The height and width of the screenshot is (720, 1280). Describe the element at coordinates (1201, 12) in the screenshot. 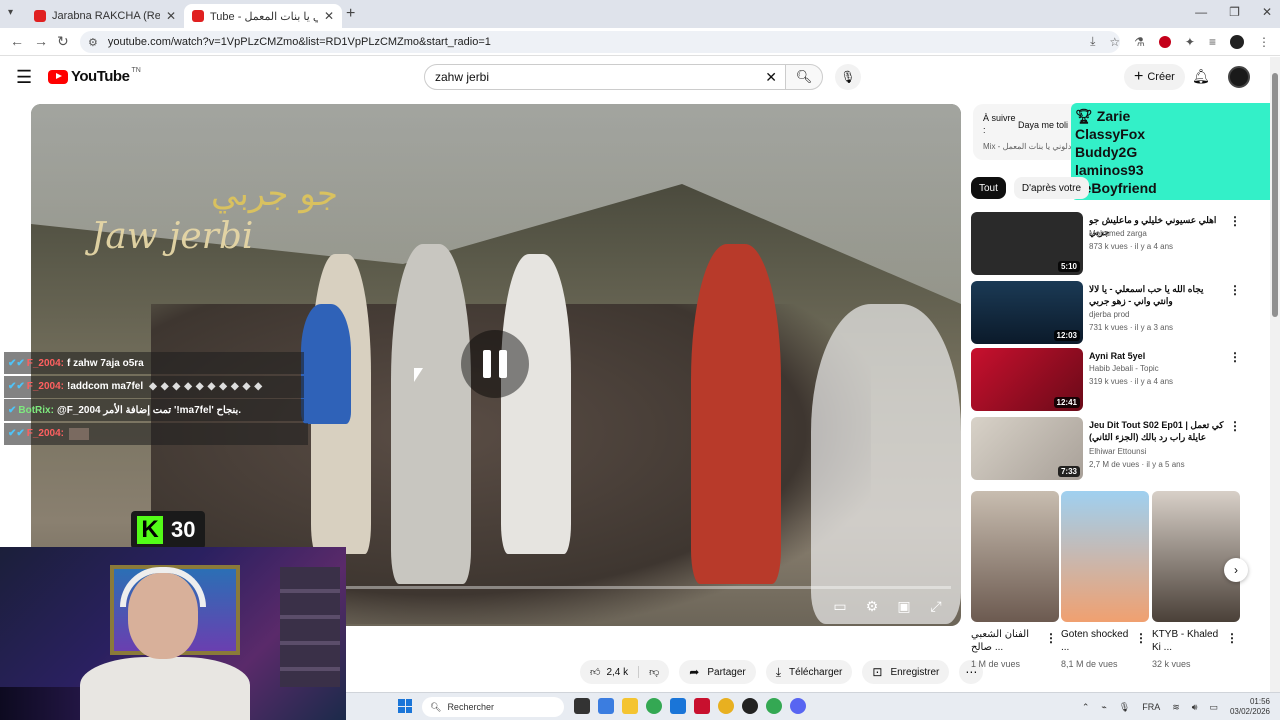

I see `minimize-button: —` at that location.